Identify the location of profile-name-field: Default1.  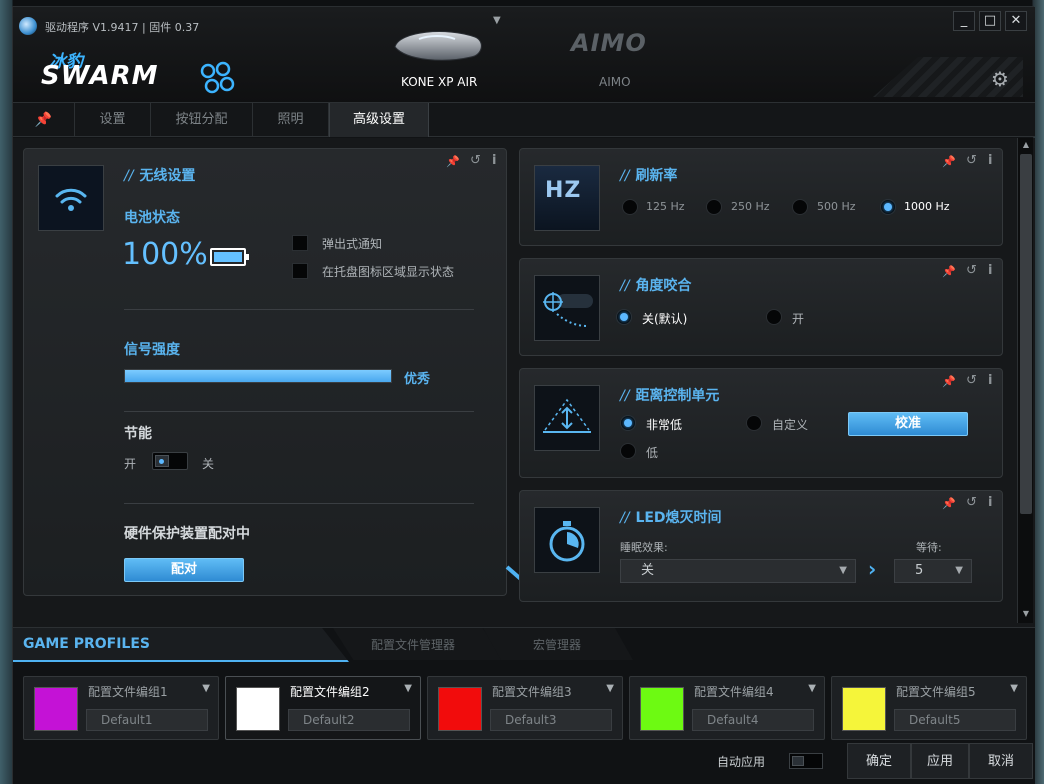
(147, 720).